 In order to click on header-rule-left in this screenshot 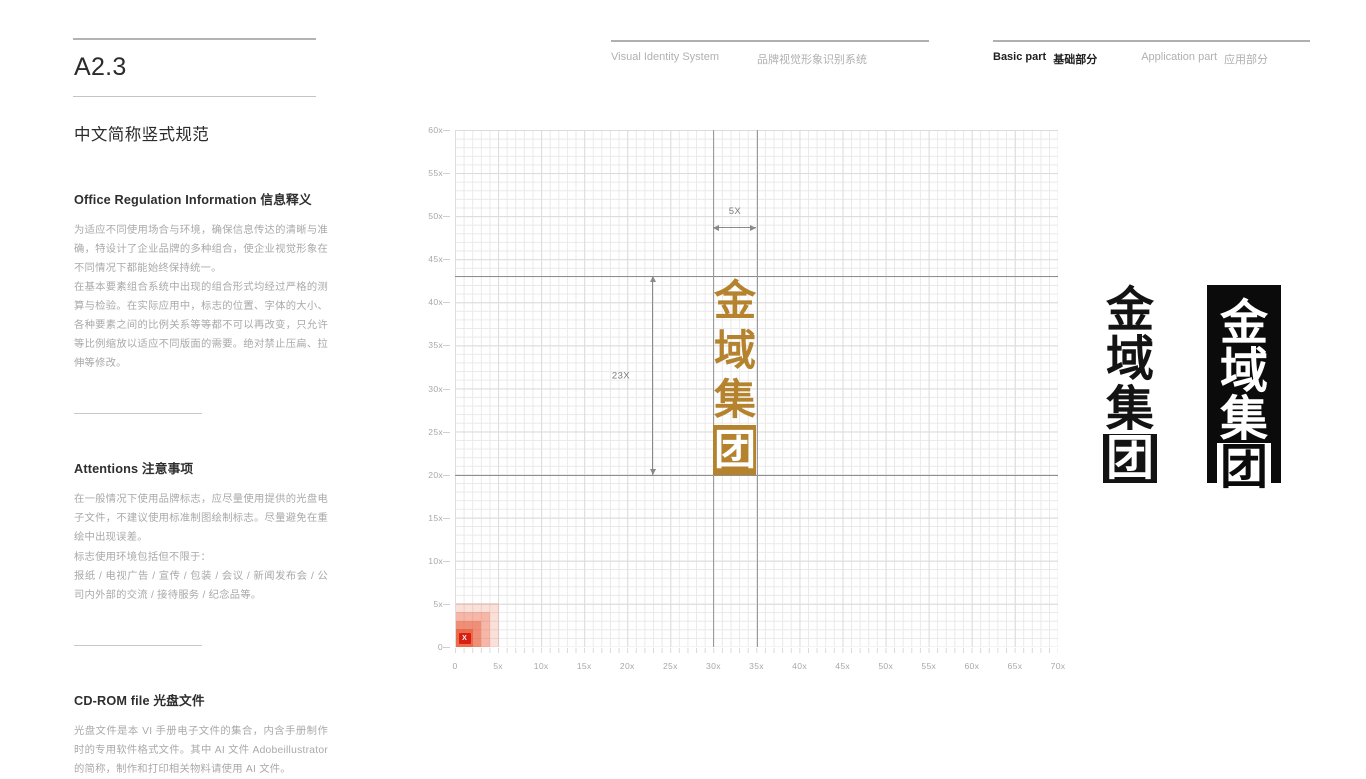, I will do `click(770, 41)`.